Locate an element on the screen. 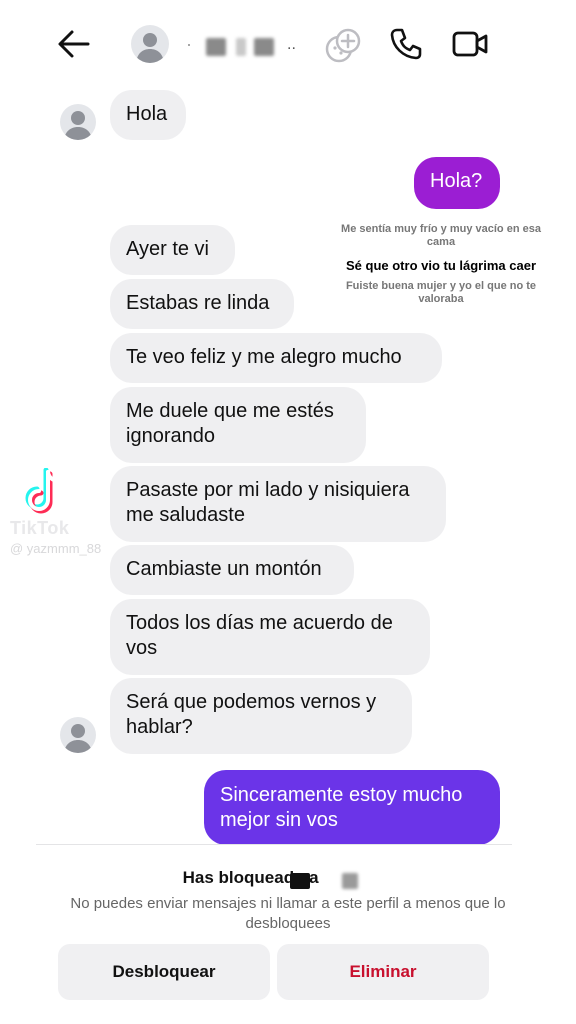  lyrics-line: Sé que otro vio tu lágrima caer is located at coordinates (441, 265).